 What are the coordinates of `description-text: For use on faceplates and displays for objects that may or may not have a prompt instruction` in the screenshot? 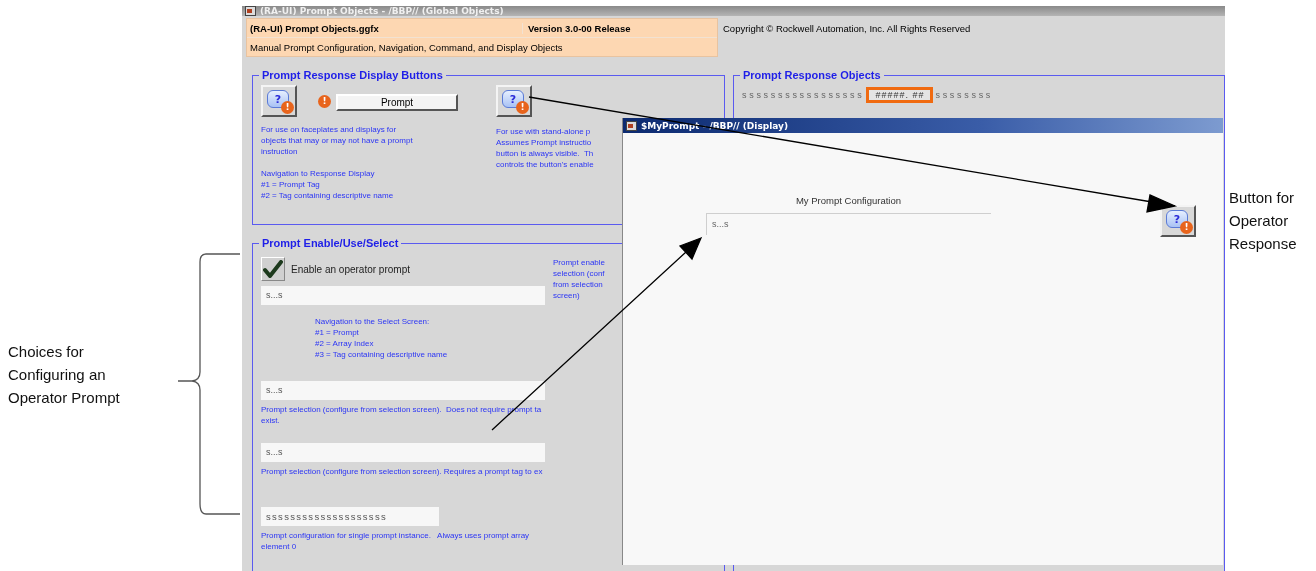 It's located at (337, 140).